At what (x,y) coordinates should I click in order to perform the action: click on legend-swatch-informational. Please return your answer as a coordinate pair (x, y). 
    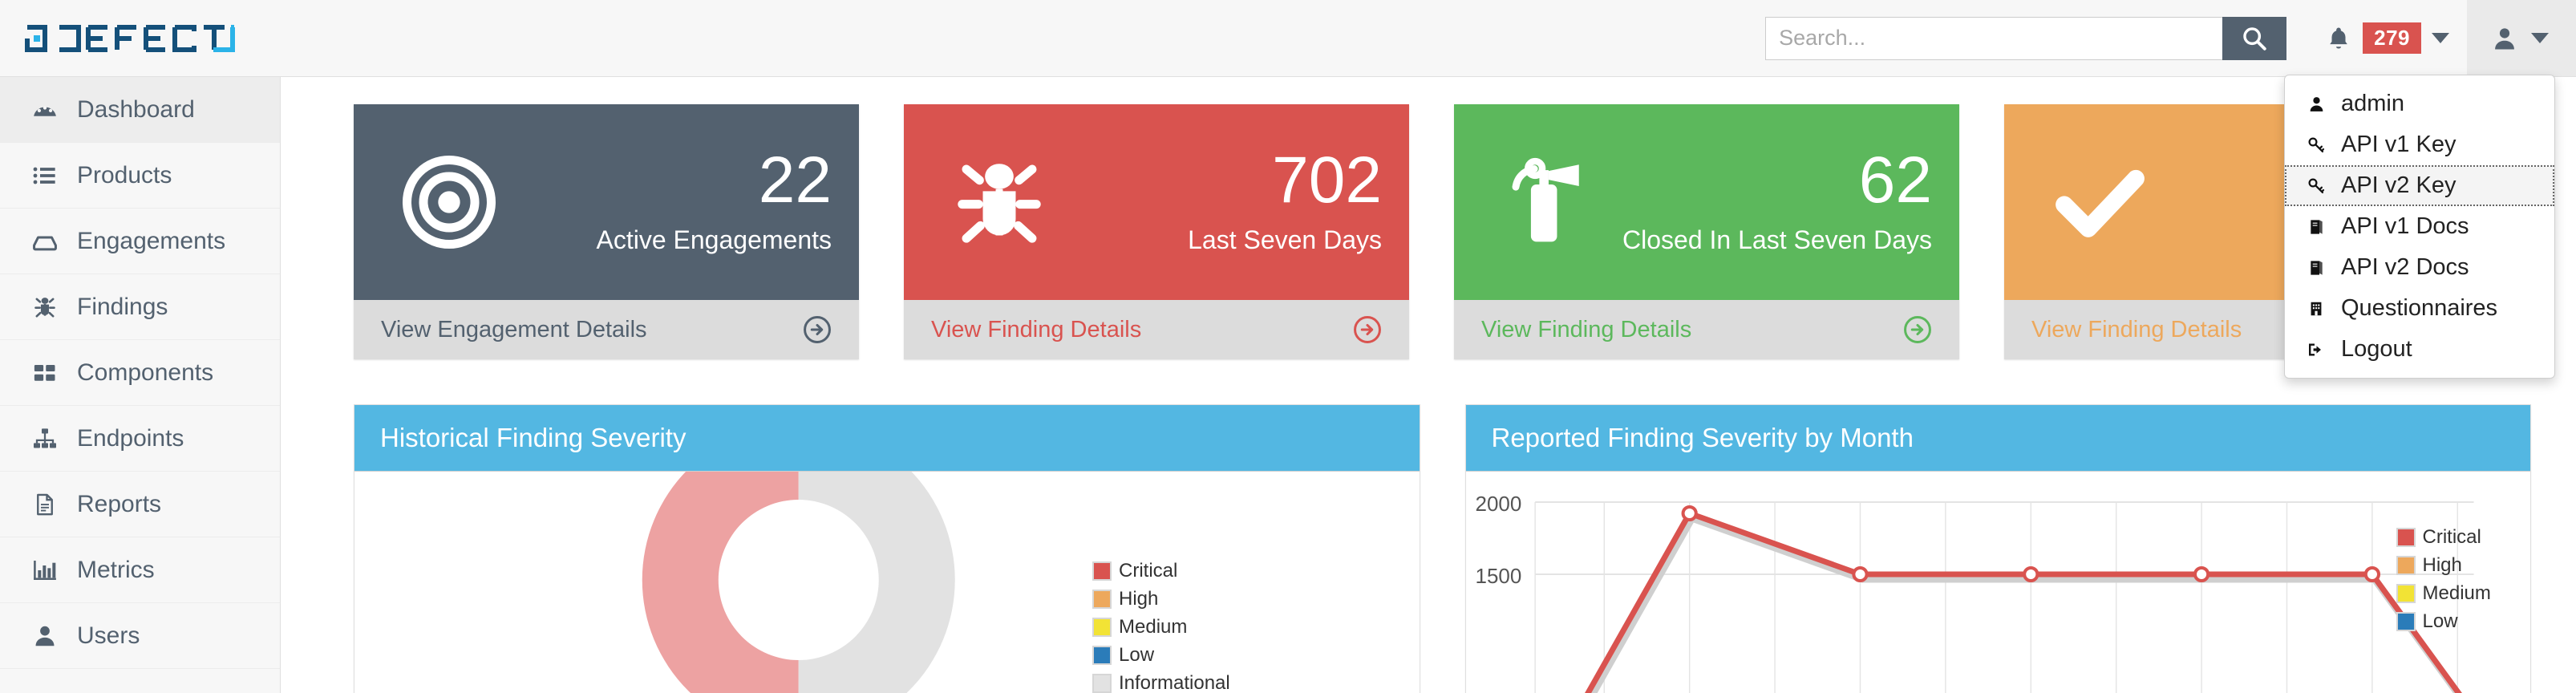
    Looking at the image, I should click on (1102, 684).